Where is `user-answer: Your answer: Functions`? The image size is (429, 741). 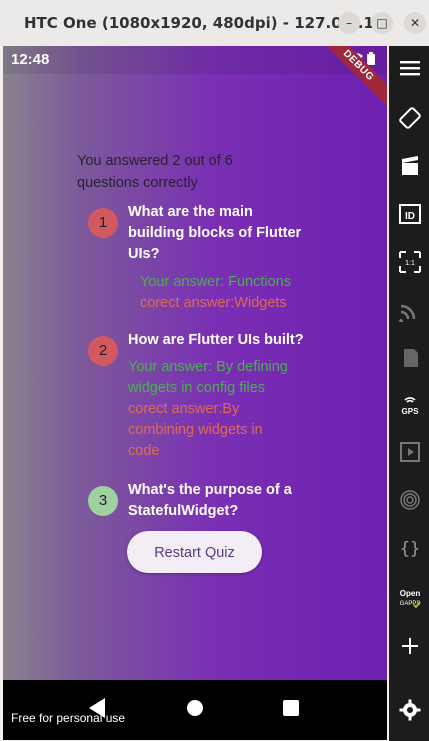
user-answer: Your answer: Functions is located at coordinates (215, 282).